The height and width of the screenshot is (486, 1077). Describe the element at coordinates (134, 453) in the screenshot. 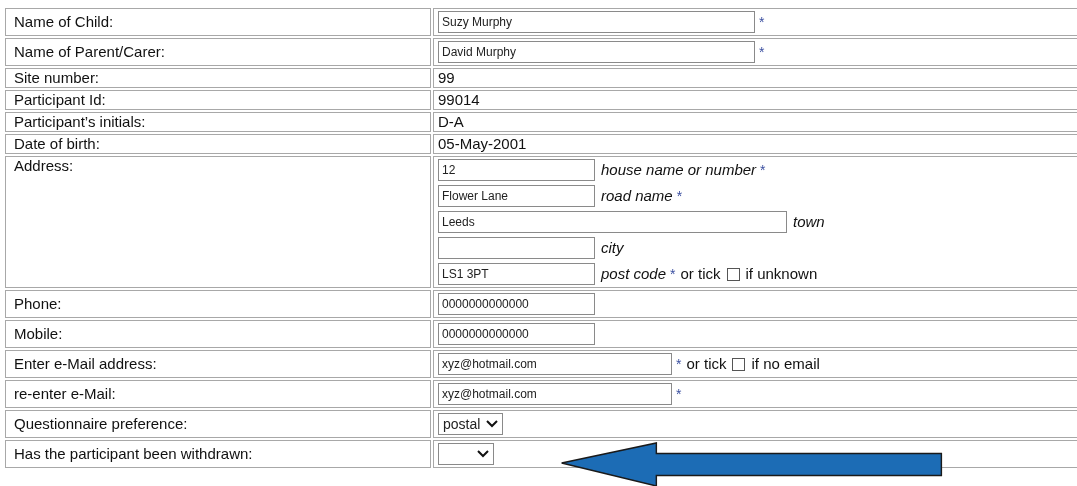

I see `field-label: Has the participant been withdrawn:` at that location.